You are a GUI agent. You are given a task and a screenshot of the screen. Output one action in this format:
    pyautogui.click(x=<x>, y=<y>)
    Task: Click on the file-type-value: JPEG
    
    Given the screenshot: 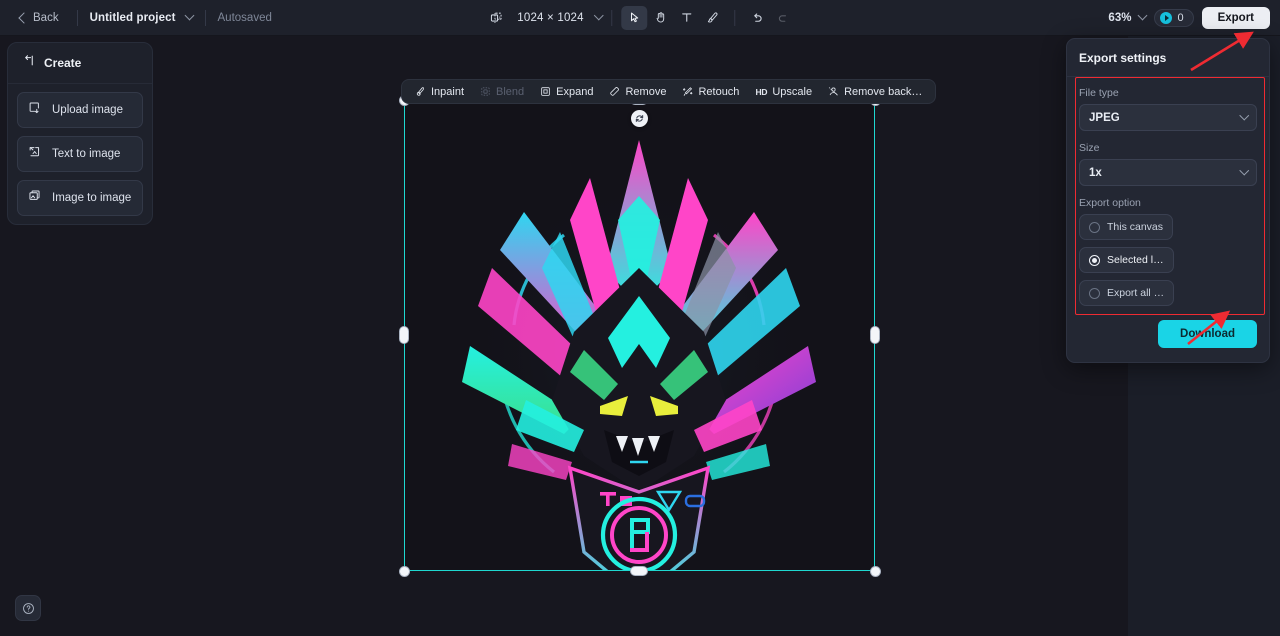 What is the action you would take?
    pyautogui.click(x=1104, y=117)
    